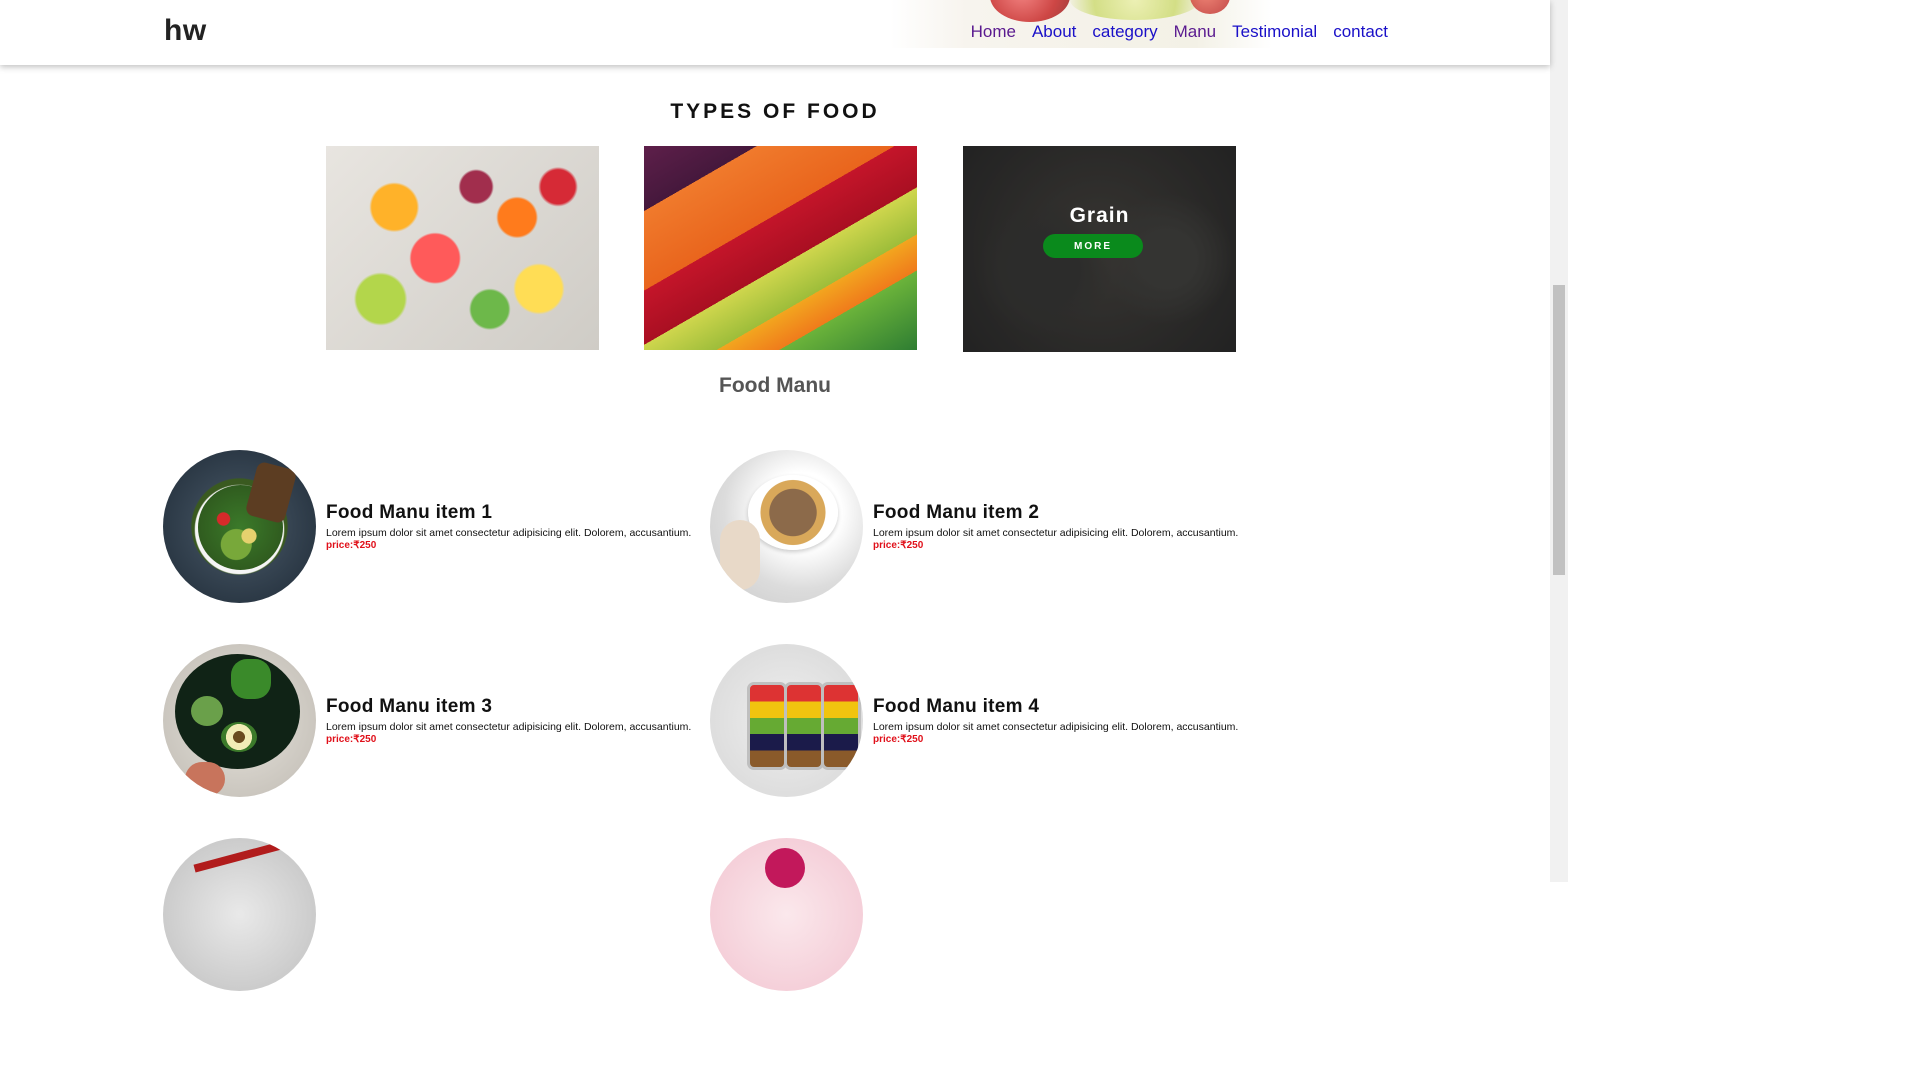  I want to click on site-logo: hw, so click(185, 31).